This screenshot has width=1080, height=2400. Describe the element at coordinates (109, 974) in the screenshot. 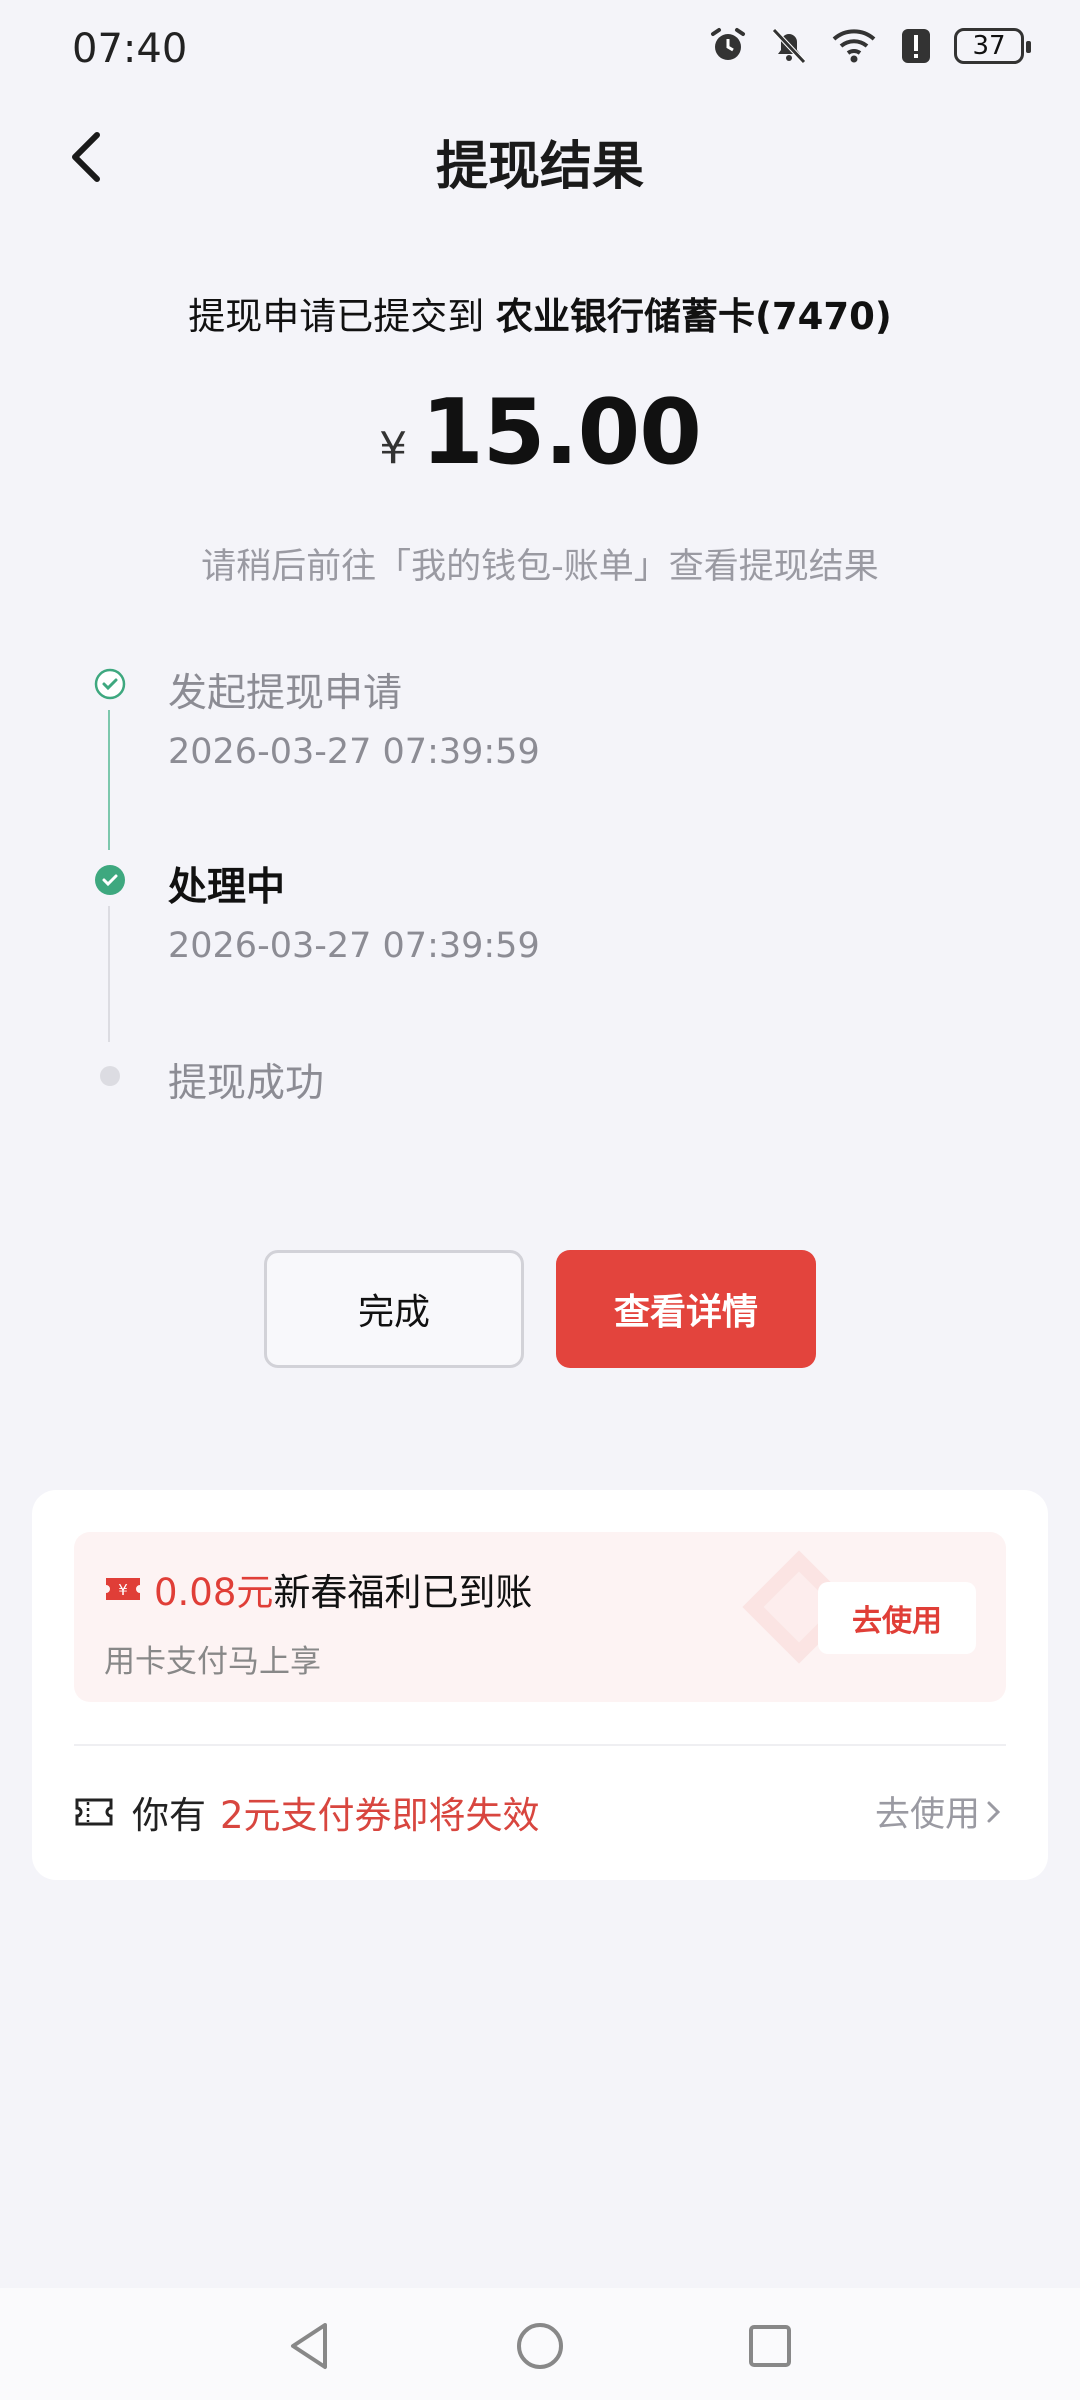

I see `timeline-connector-pending` at that location.